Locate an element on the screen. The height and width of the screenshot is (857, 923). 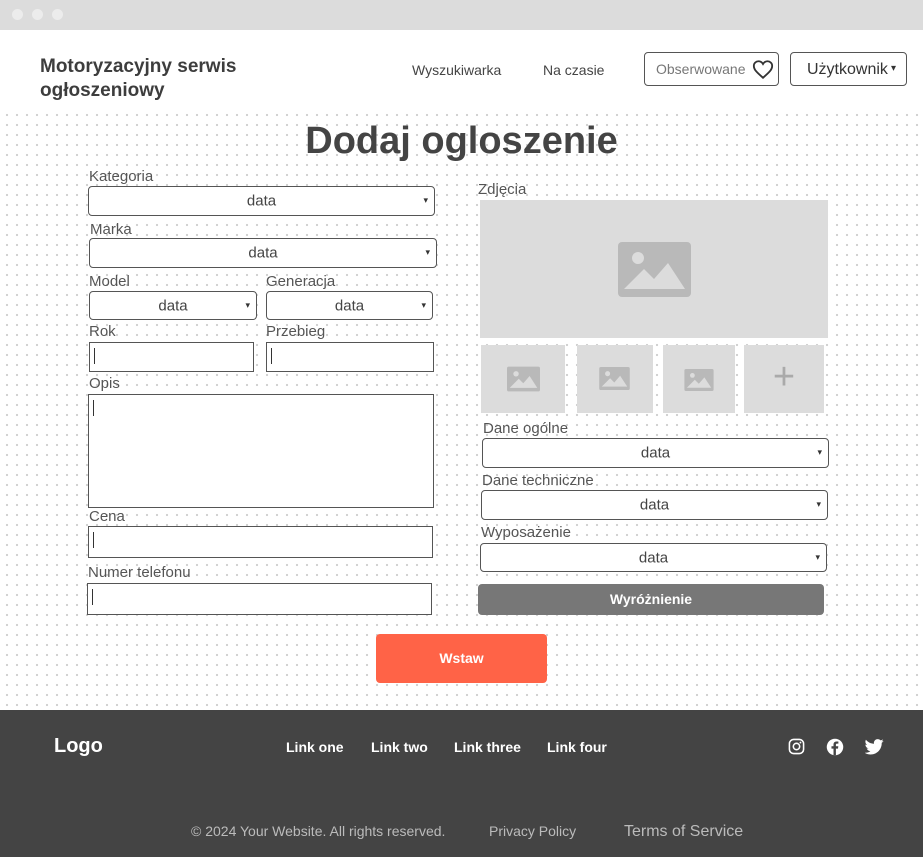
facebook-icon is located at coordinates (835, 747).